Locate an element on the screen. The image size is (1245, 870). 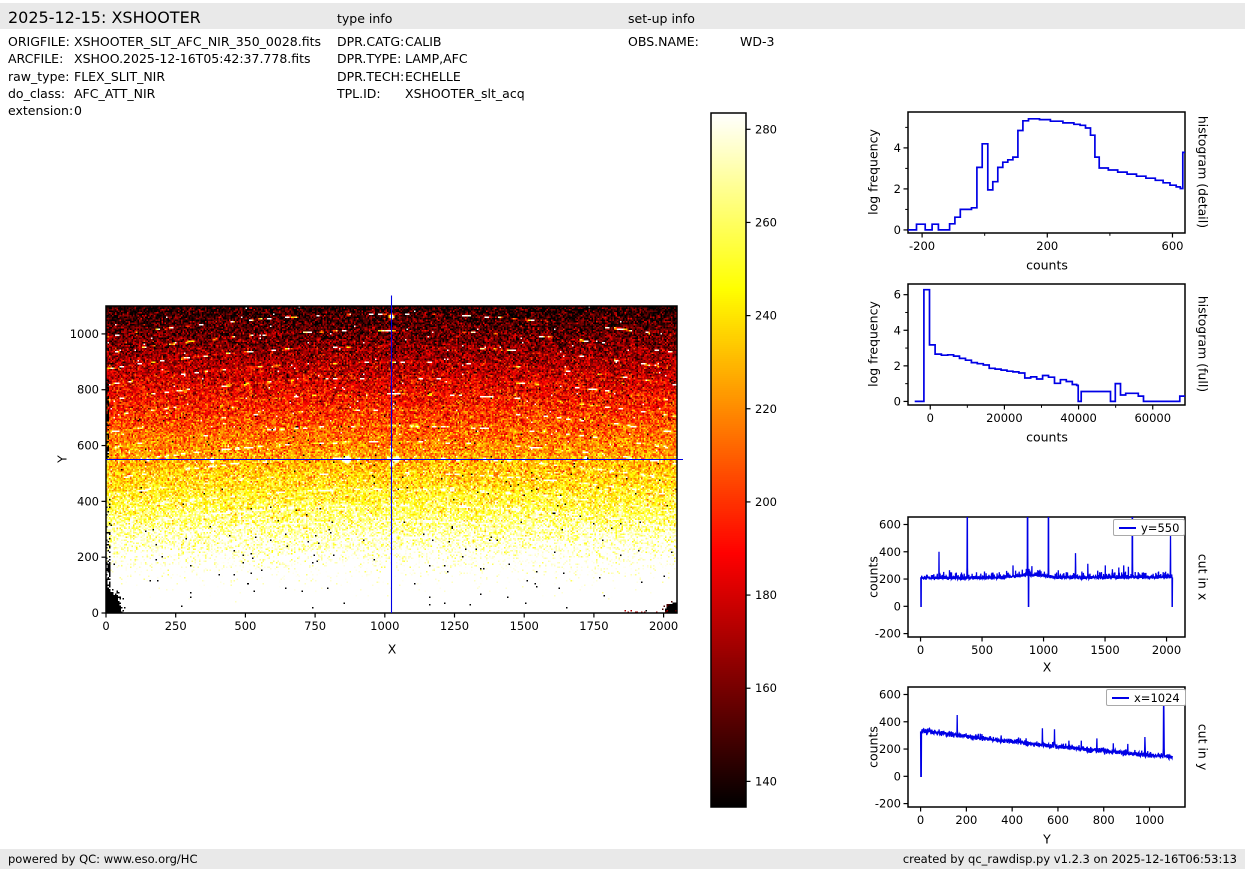
info-row: raw_type: FLEX_SLIT_NIR is located at coordinates (164, 76).